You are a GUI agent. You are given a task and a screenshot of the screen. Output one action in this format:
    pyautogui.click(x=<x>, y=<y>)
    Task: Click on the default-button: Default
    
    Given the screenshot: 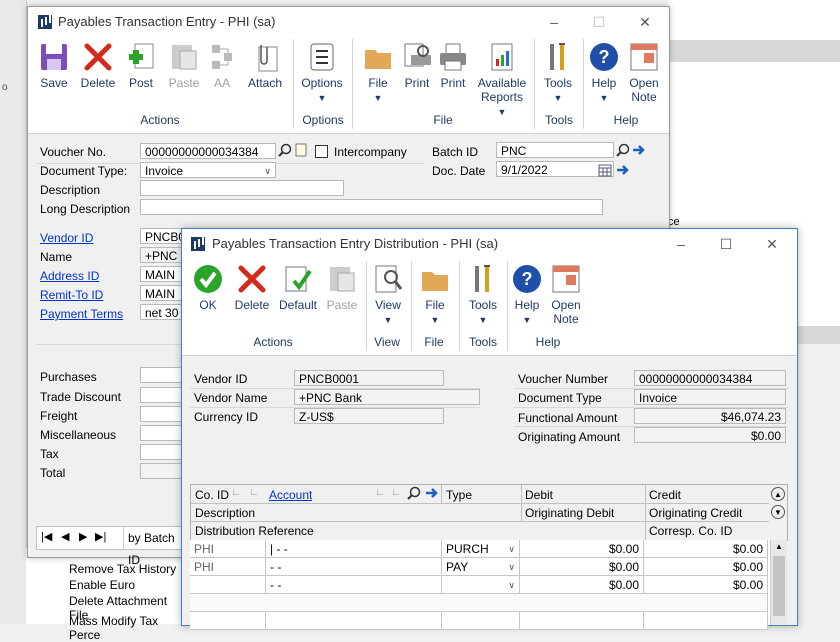 What is the action you would take?
    pyautogui.click(x=298, y=287)
    